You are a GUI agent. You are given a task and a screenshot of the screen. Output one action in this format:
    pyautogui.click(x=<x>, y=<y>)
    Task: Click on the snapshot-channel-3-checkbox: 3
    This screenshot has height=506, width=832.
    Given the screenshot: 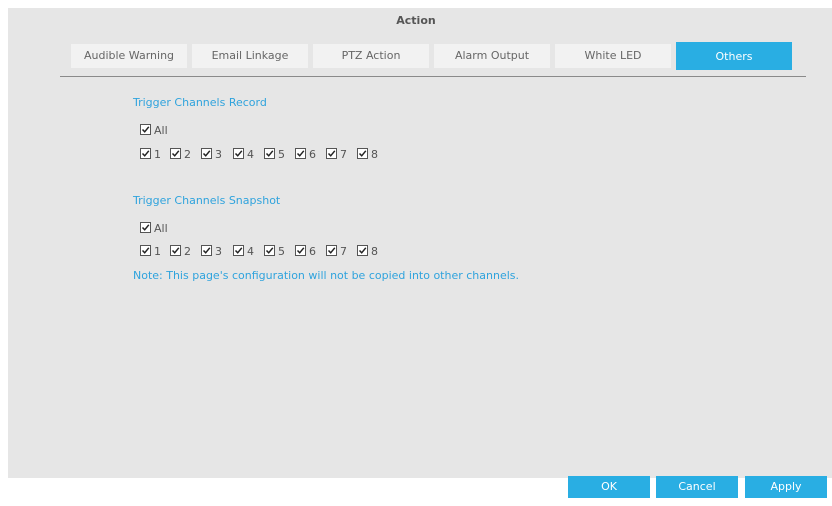 What is the action you would take?
    pyautogui.click(x=211, y=252)
    